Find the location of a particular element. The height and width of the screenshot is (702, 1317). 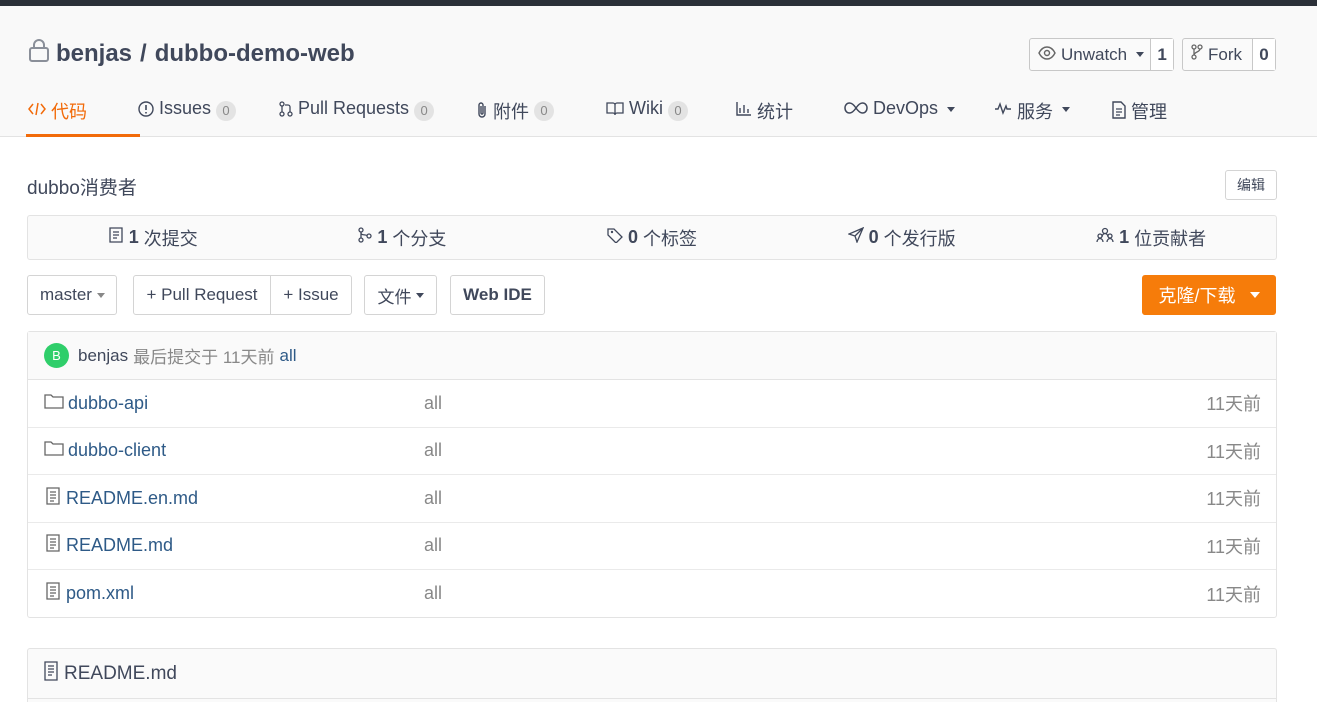

tab-issues-label: Issues is located at coordinates (185, 108).